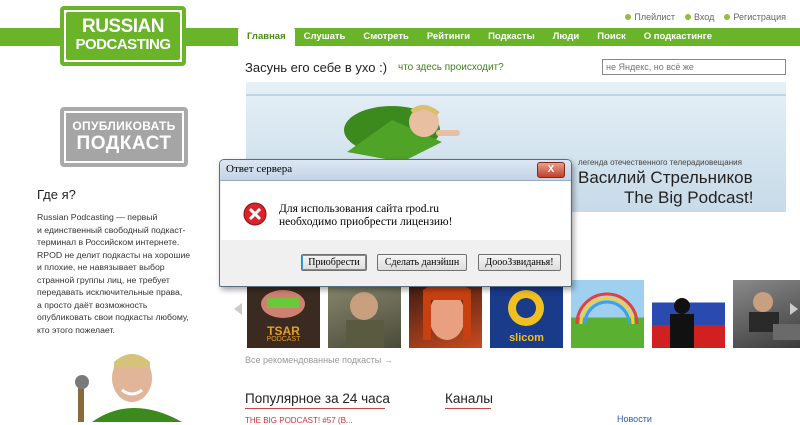 This screenshot has width=800, height=425. I want to click on banner-subtitle: The Big Podcast!, so click(689, 197).